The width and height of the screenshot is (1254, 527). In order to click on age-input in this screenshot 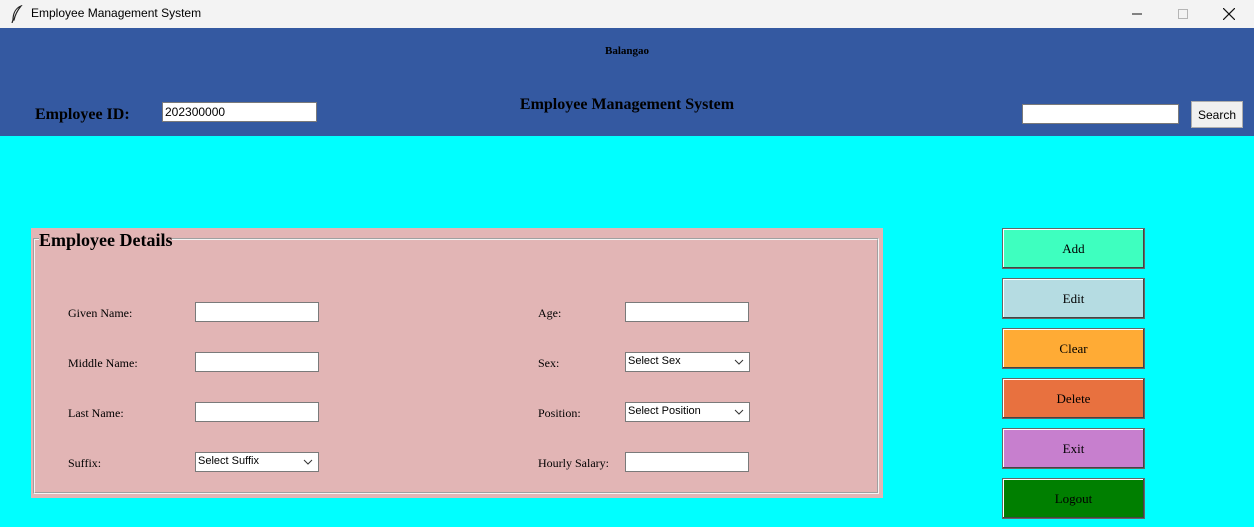, I will do `click(687, 312)`.